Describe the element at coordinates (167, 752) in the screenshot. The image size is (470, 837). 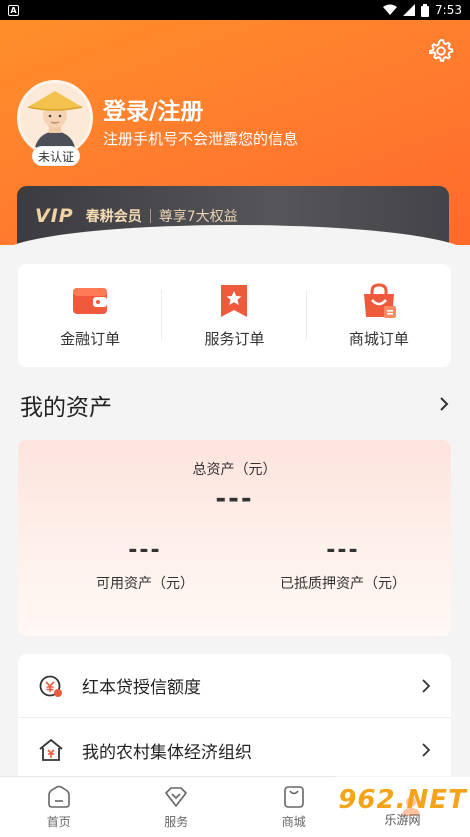
I see `list-item-collective-label: 我的农村集体经济组织` at that location.